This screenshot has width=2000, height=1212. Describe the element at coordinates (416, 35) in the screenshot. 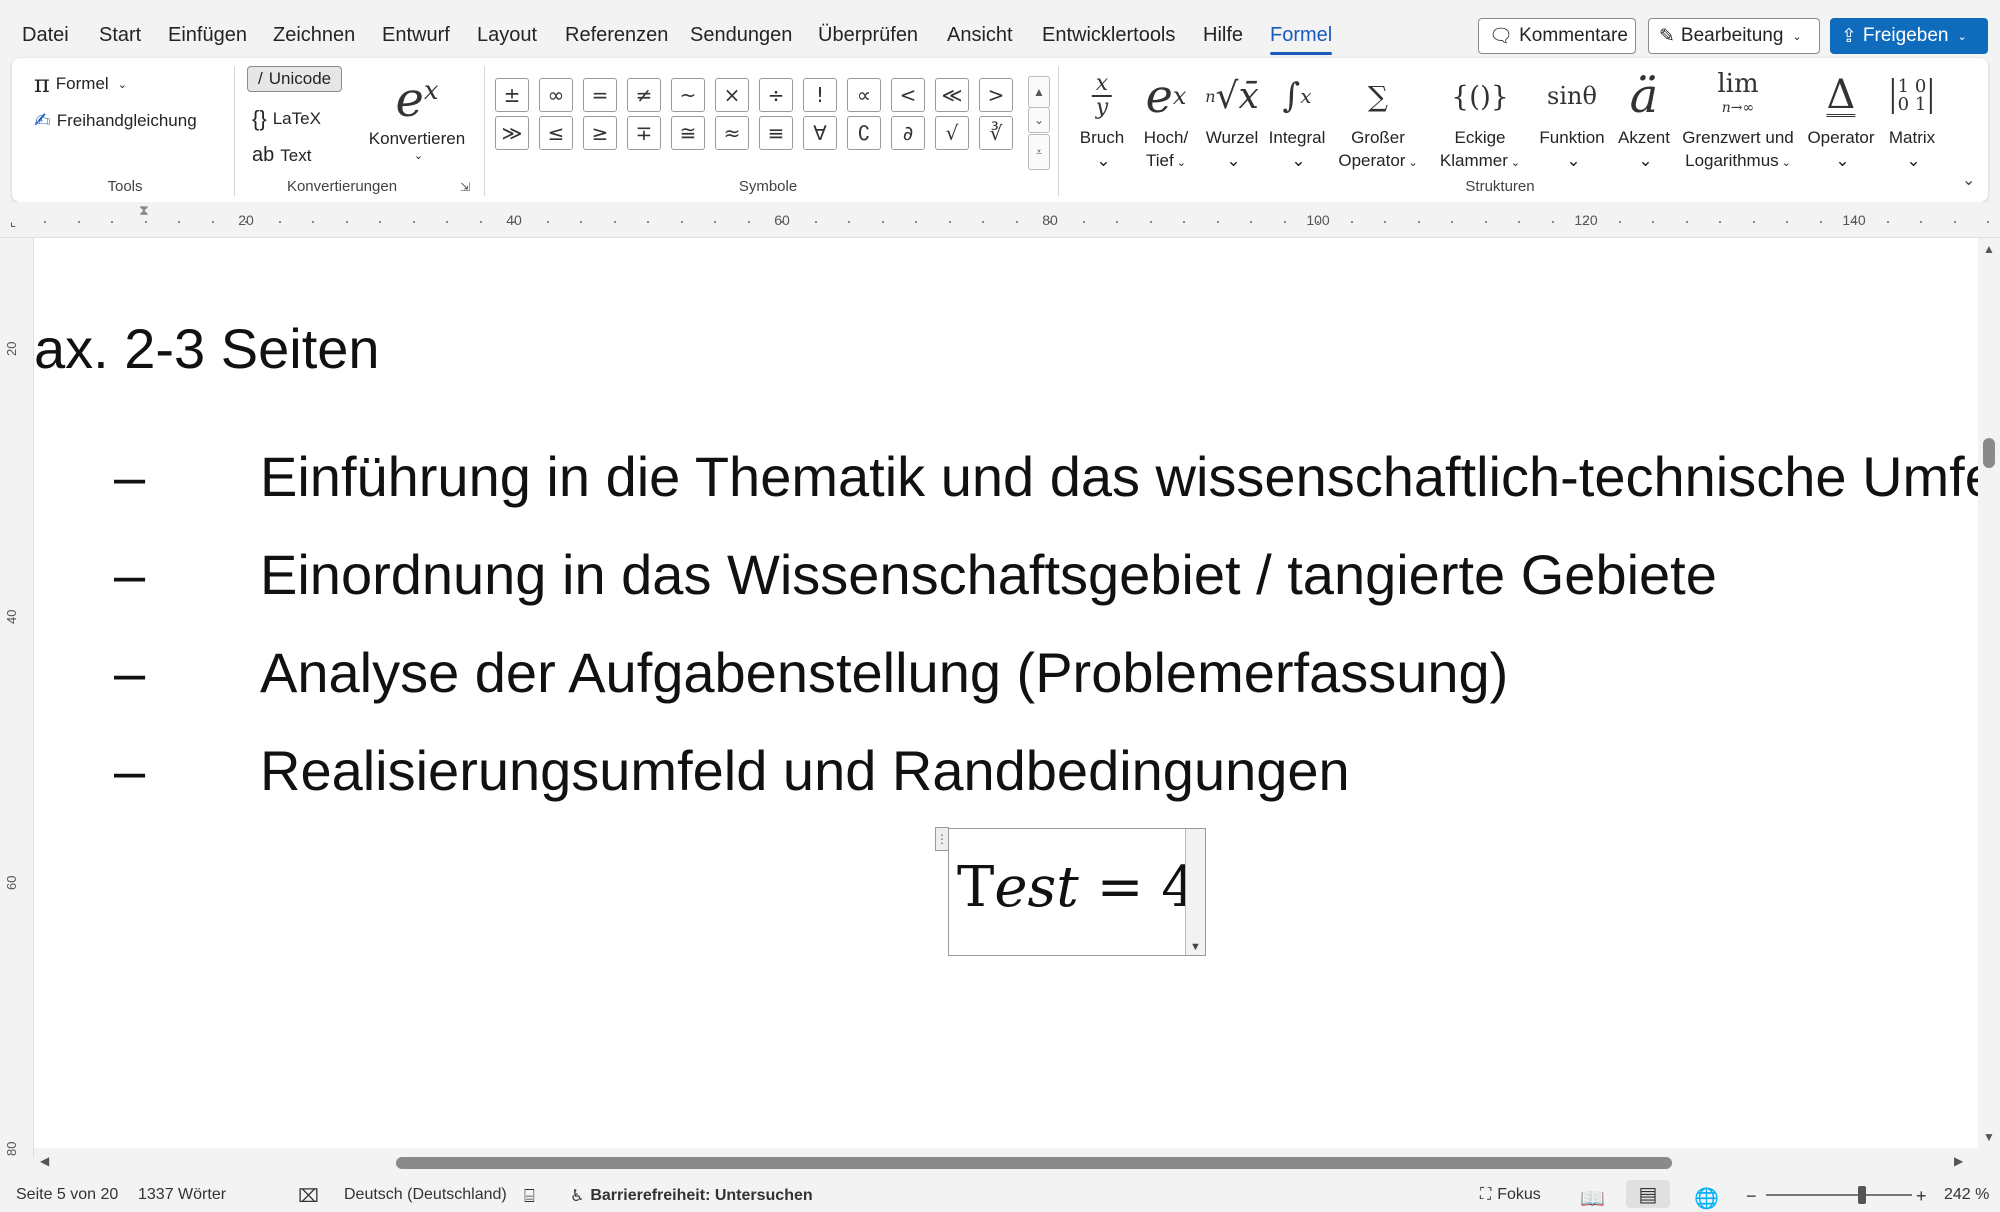

I see `tab-entwurf: Entwurf` at that location.